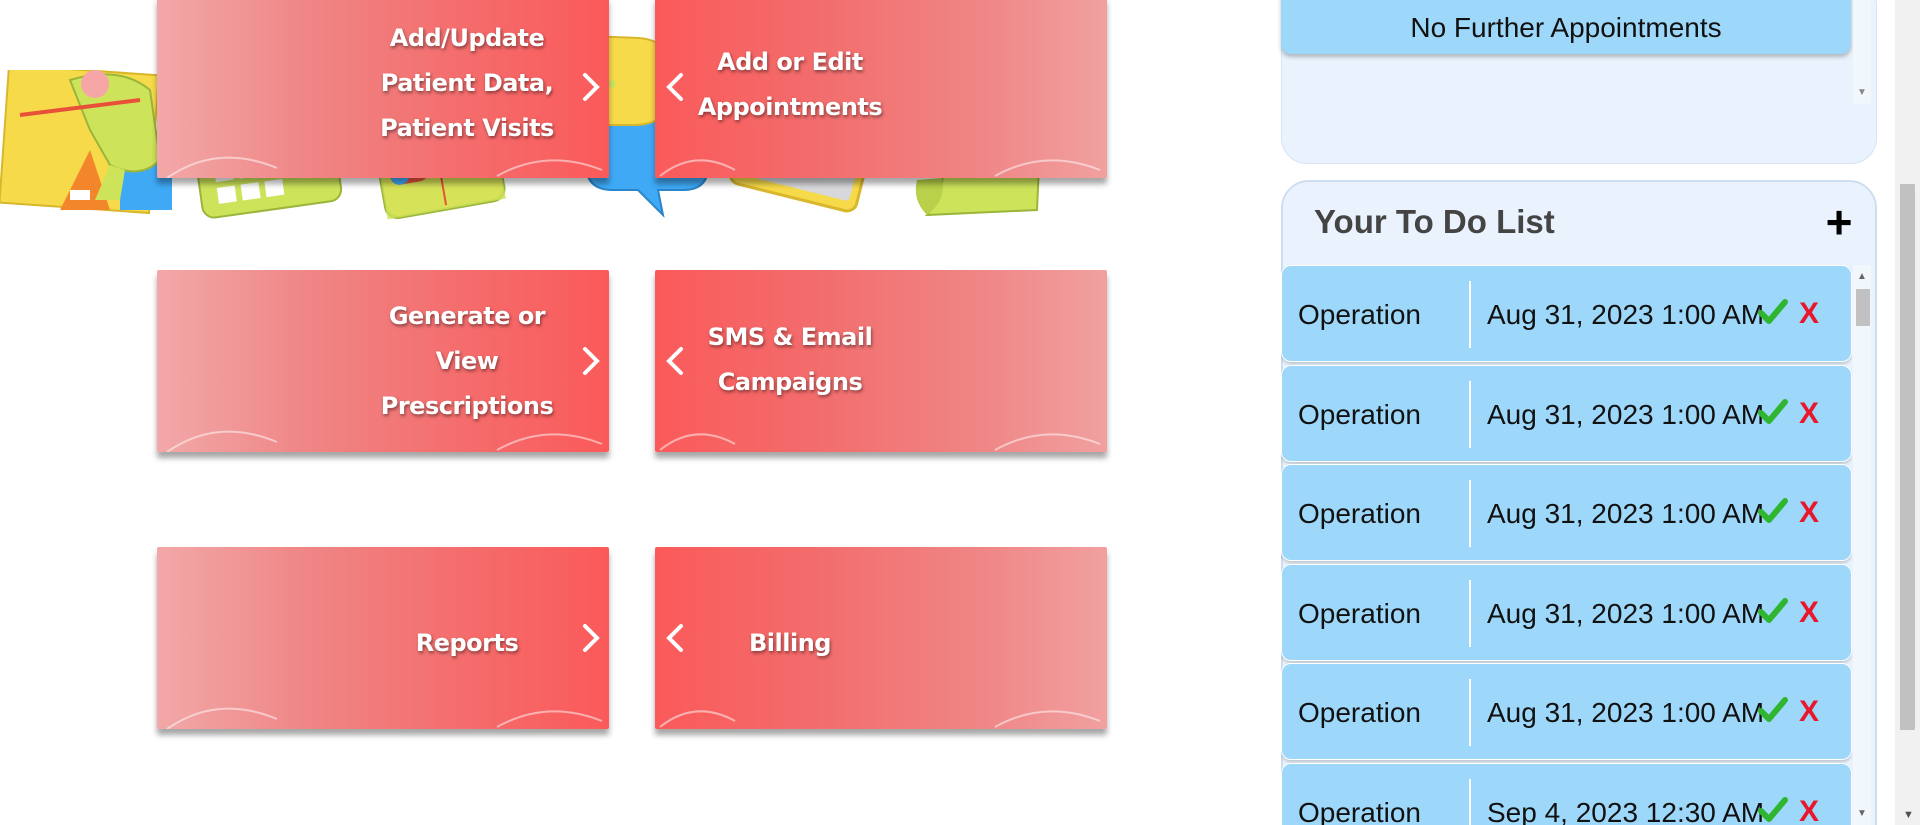  What do you see at coordinates (1566, 794) in the screenshot?
I see `todo-row: Operation Sep 4, 2023 12:30 AM X` at bounding box center [1566, 794].